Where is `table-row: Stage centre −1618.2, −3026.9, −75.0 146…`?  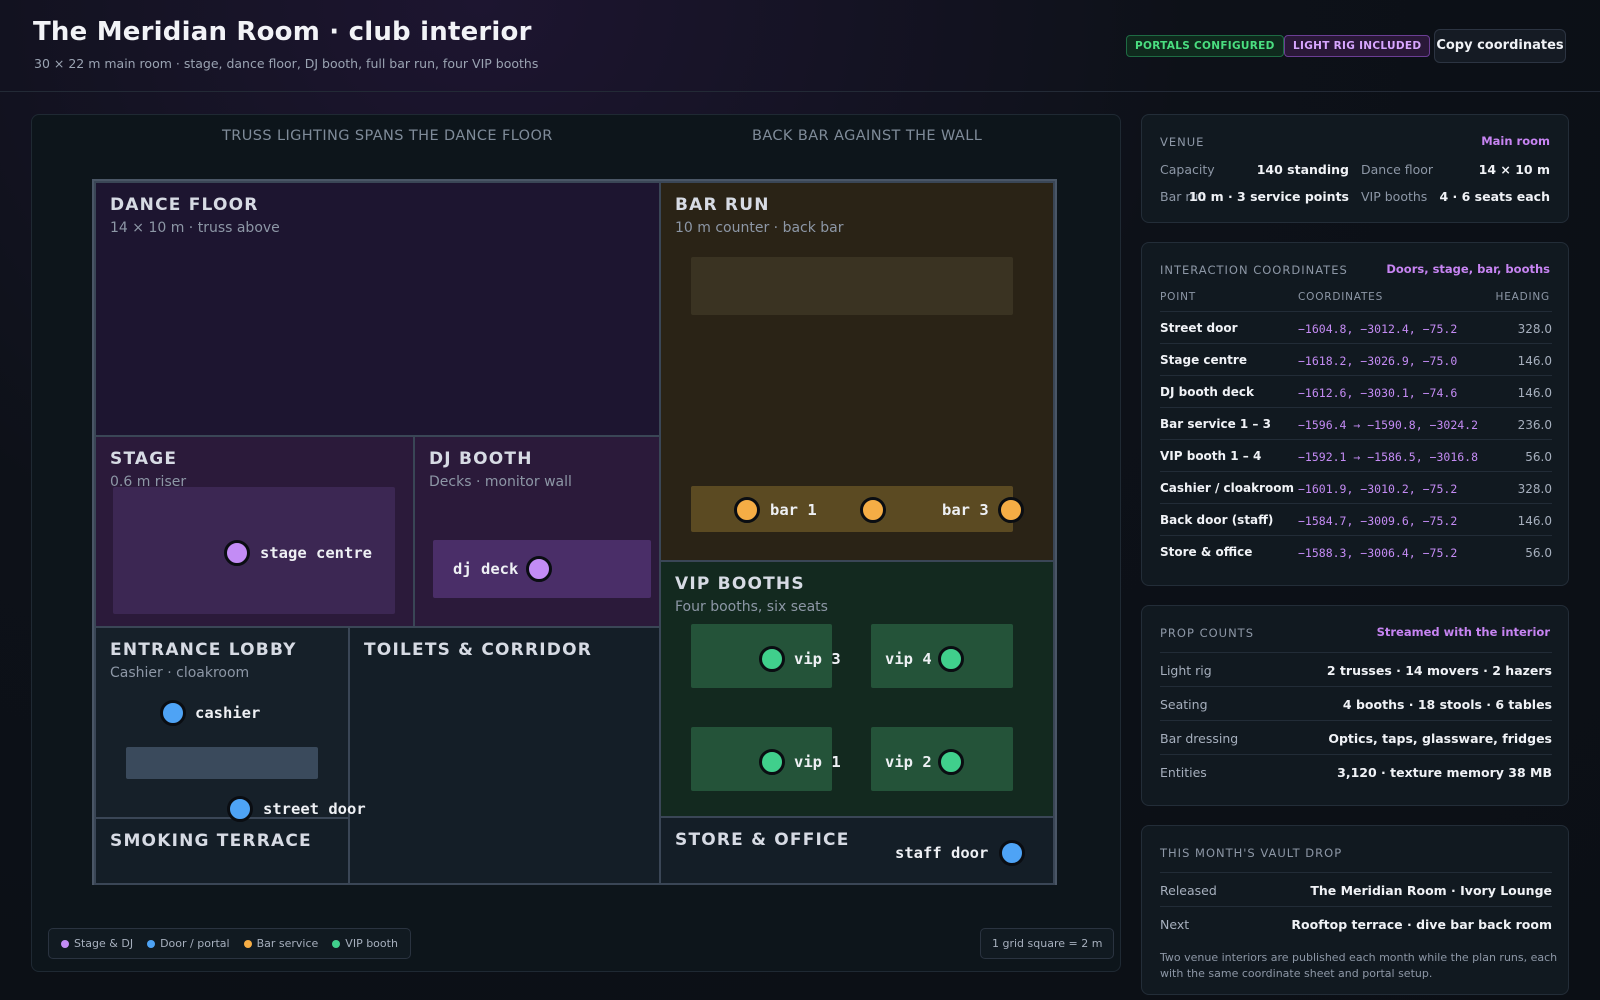
table-row: Stage centre −1618.2, −3026.9, −75.0 146… is located at coordinates (1356, 359).